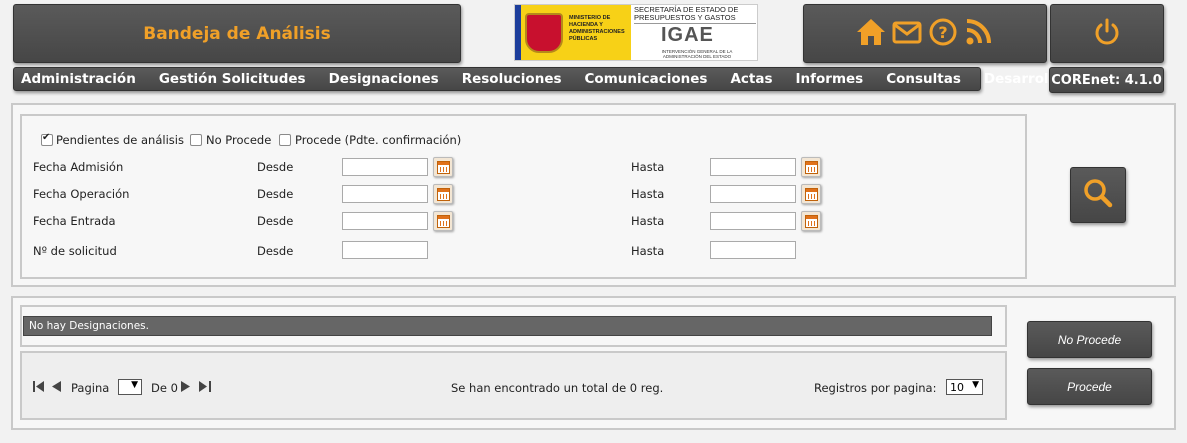  I want to click on menu-item-designaciones: Designaciones, so click(384, 79).